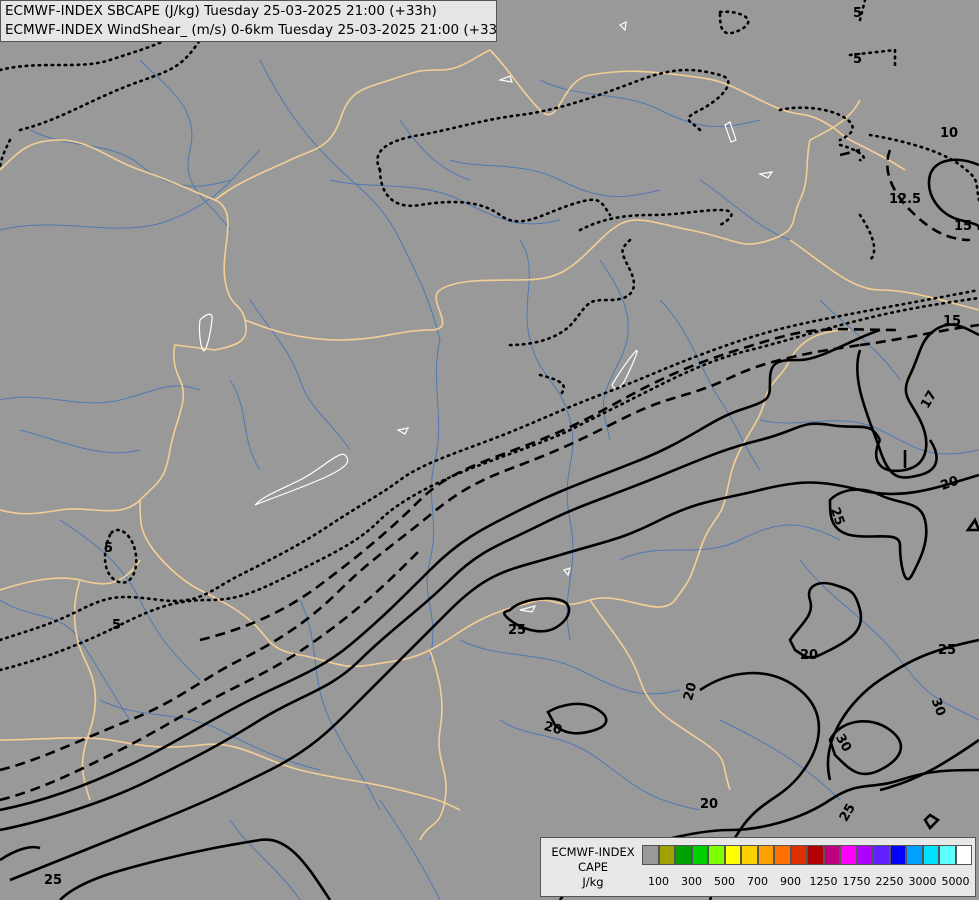  I want to click on legend-title: ECMWF-INDEX CAPE J/kg, so click(593, 867).